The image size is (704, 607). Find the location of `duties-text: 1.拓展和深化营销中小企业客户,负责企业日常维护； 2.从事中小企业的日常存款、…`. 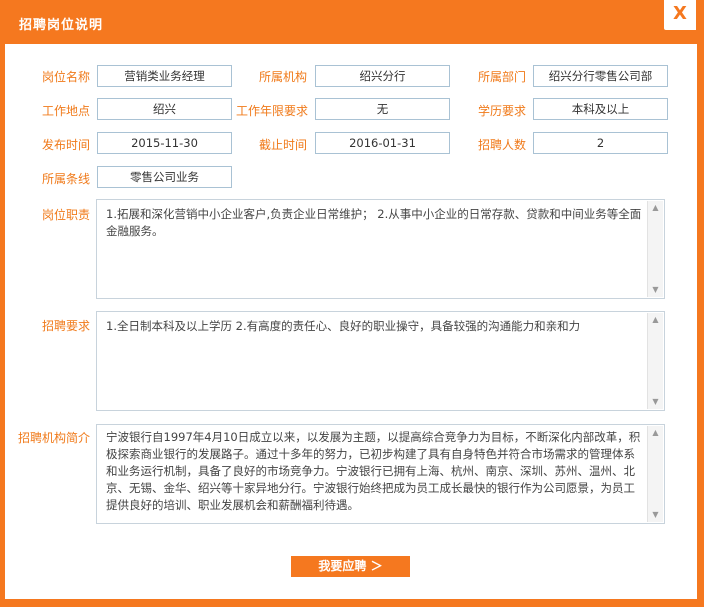

duties-text: 1.拓展和深化营销中小企业客户,负责企业日常维护； 2.从事中小企业的日常存款、… is located at coordinates (374, 222).